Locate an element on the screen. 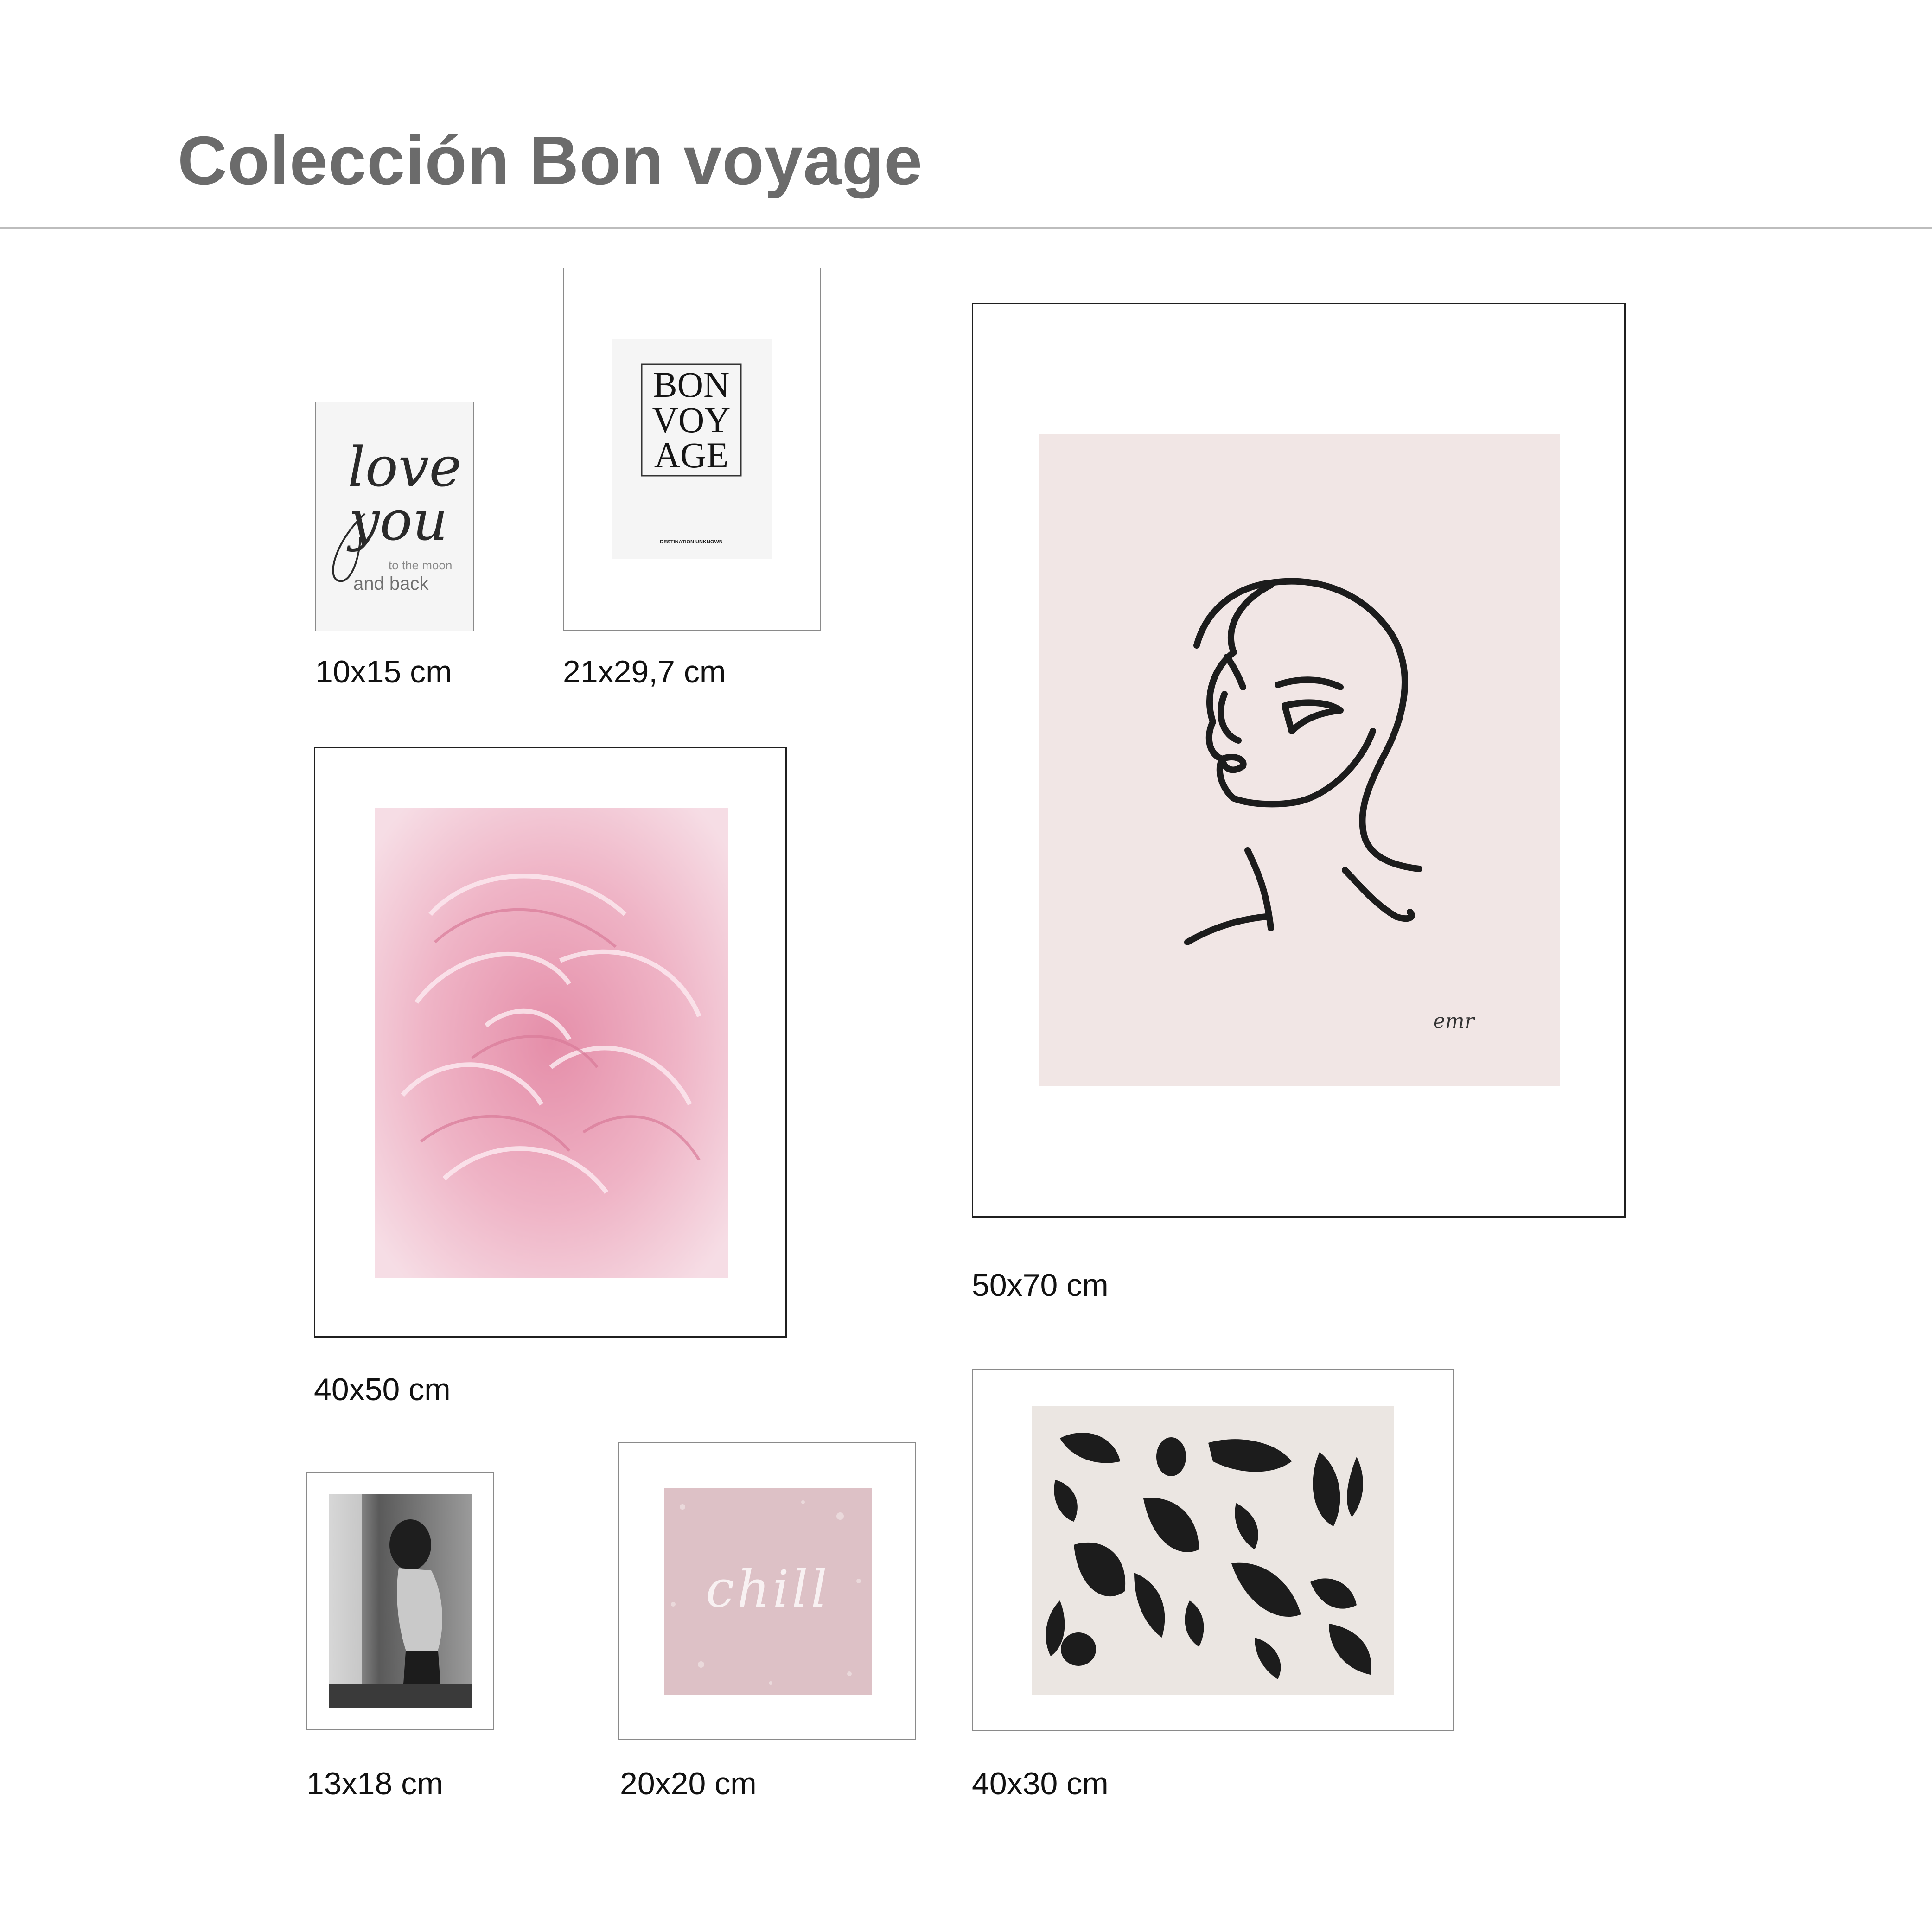 The width and height of the screenshot is (1932, 1932). peony-flower is located at coordinates (551, 1043).